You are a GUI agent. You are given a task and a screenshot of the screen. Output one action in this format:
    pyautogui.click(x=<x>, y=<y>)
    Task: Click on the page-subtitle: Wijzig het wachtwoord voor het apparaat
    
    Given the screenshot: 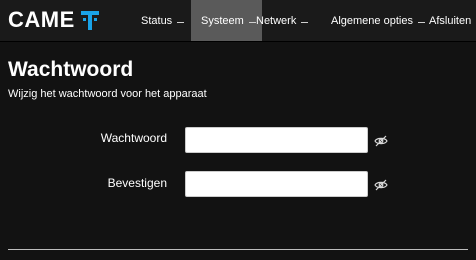 What is the action you would take?
    pyautogui.click(x=107, y=94)
    